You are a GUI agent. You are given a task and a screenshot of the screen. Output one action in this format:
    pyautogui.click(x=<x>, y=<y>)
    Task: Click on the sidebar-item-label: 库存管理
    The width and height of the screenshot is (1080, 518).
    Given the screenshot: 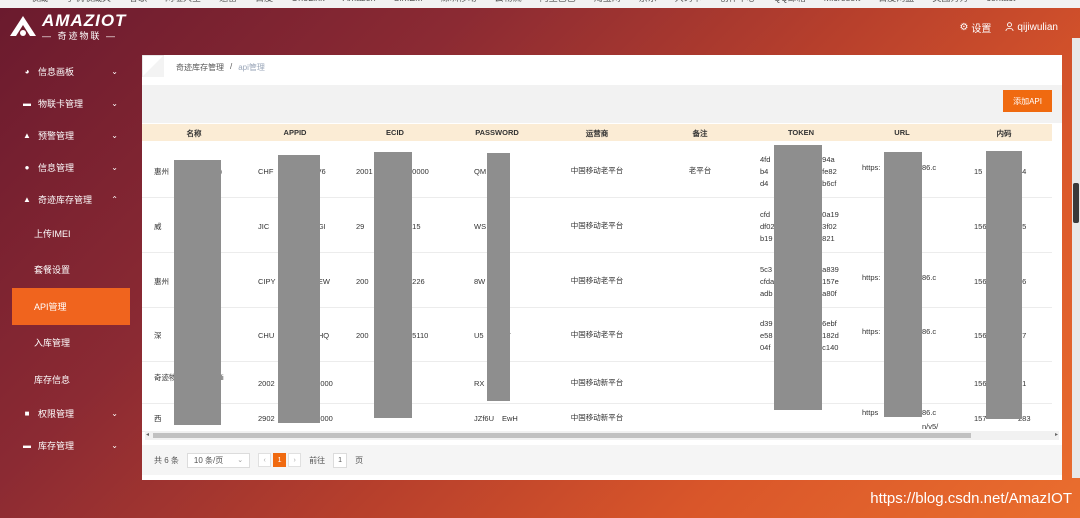 What is the action you would take?
    pyautogui.click(x=56, y=446)
    